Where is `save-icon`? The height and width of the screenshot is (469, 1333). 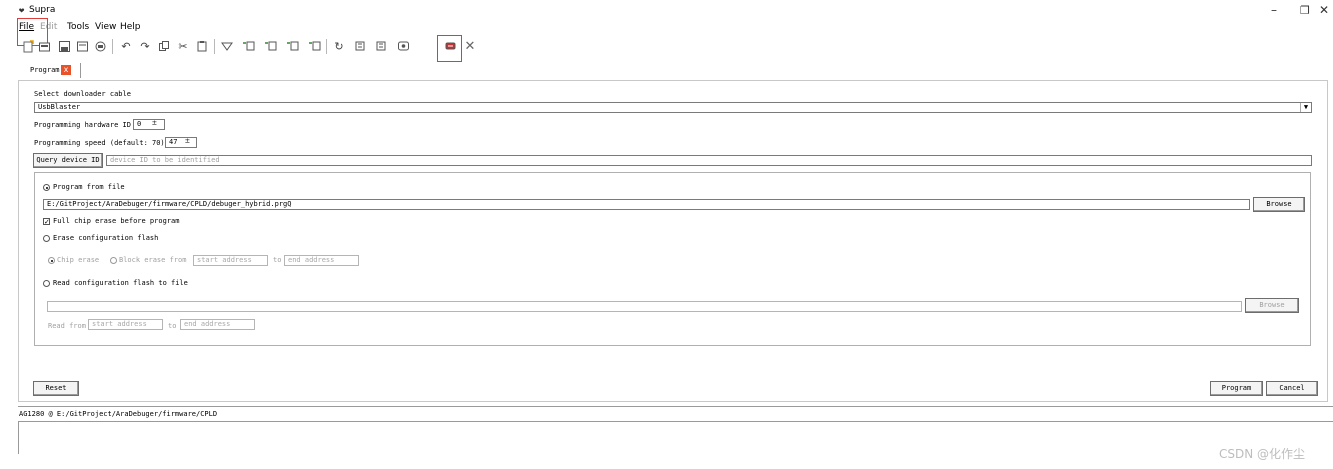
save-icon is located at coordinates (64, 46).